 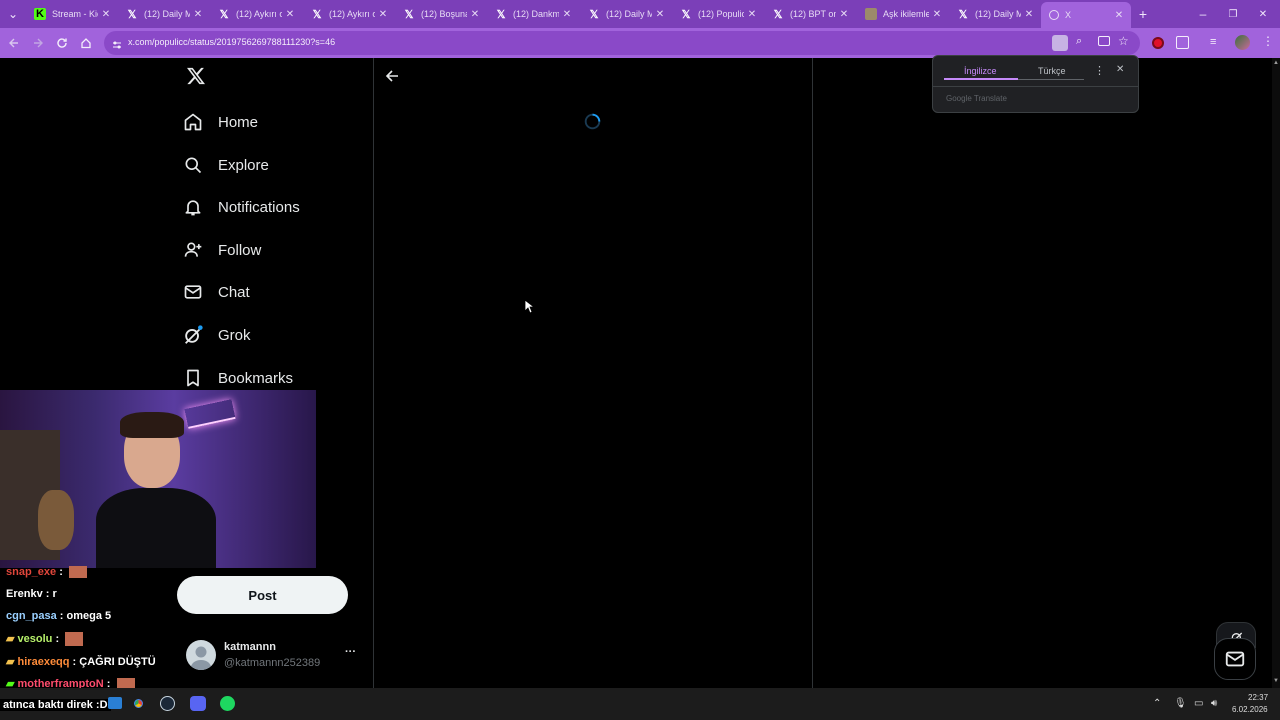 I want to click on taskbar-discord-icon, so click(x=198, y=703).